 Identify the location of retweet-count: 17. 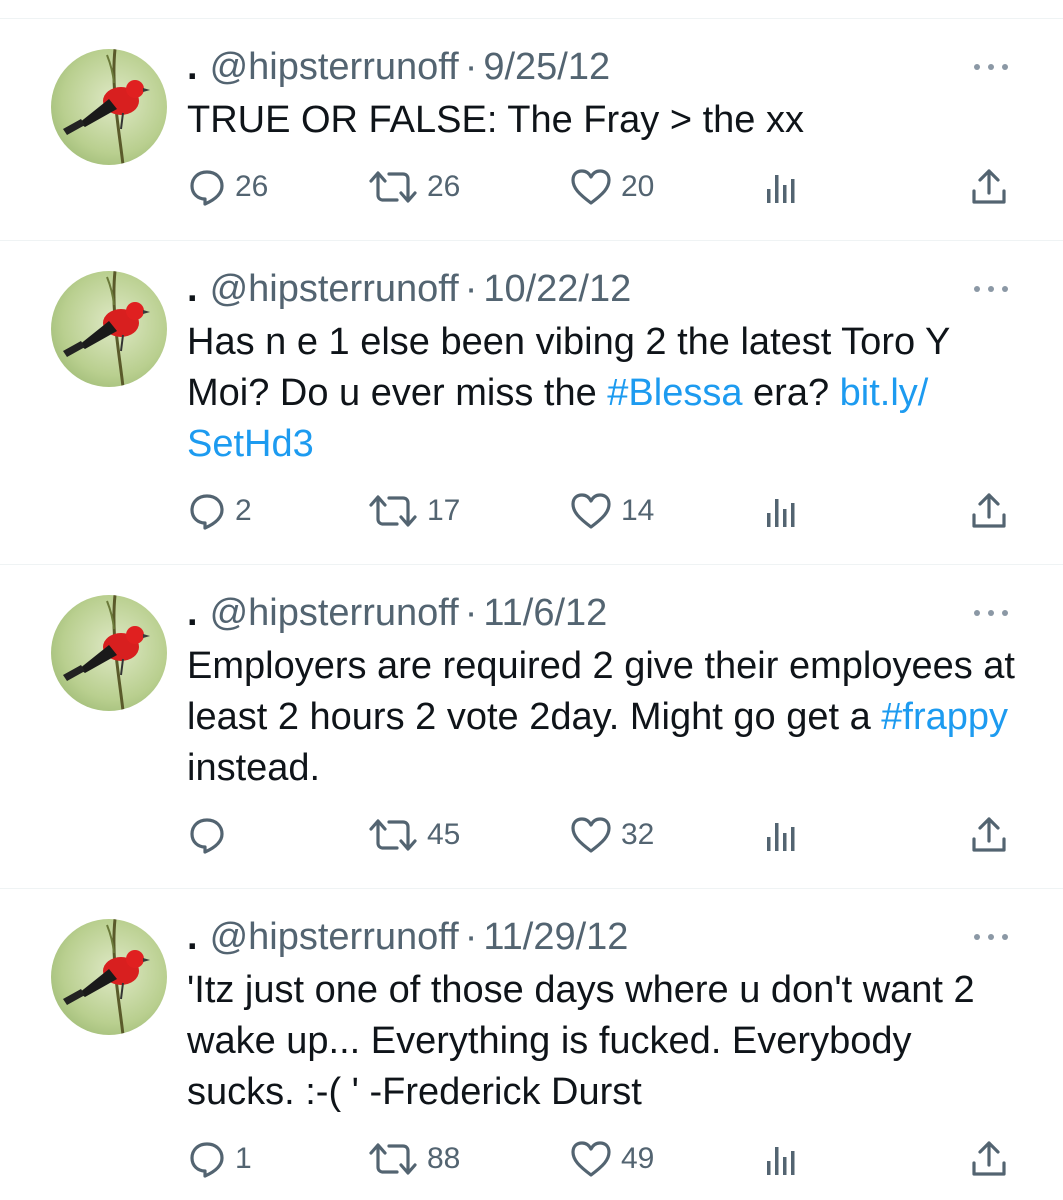
(444, 510).